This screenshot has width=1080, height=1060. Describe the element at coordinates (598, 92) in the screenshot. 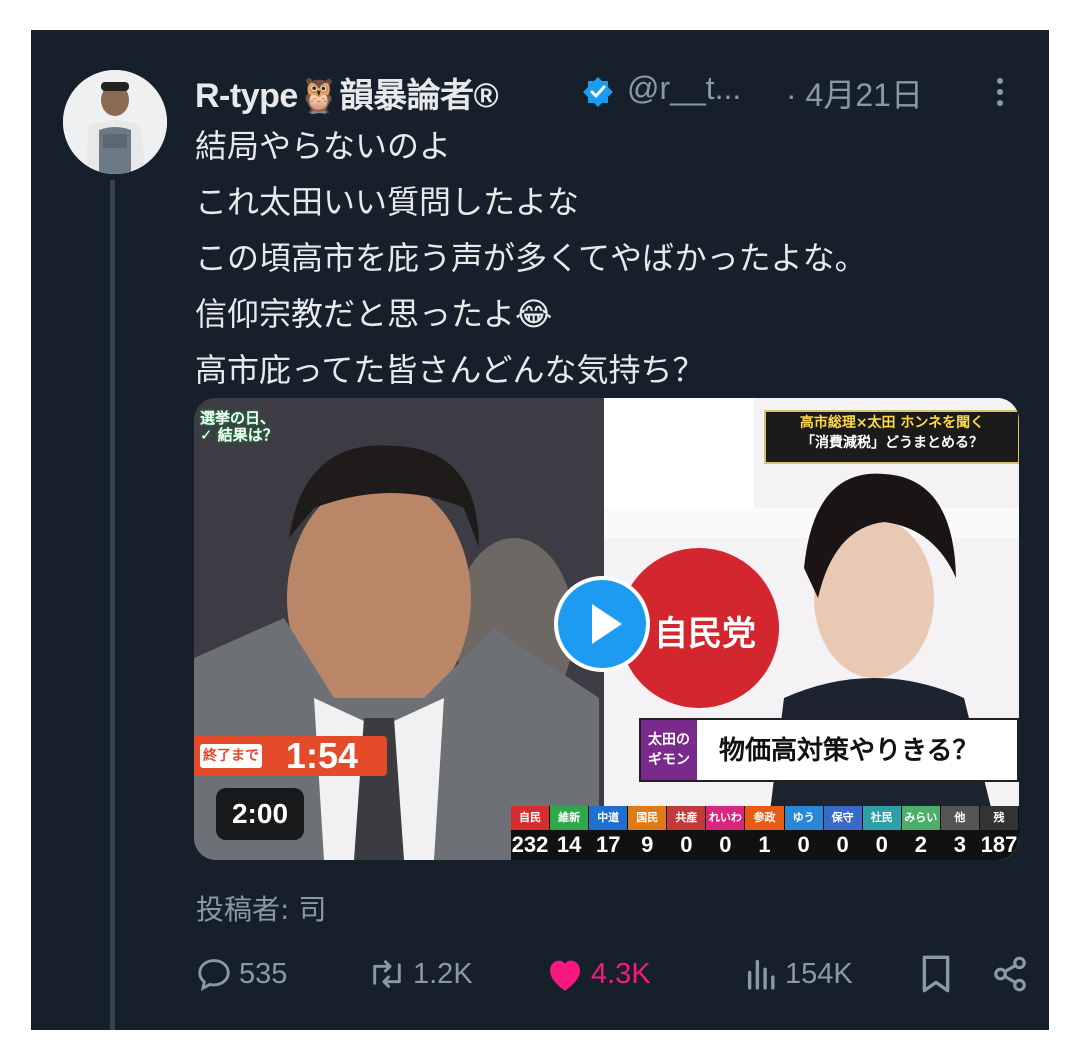

I see `verified-badge-icon` at that location.